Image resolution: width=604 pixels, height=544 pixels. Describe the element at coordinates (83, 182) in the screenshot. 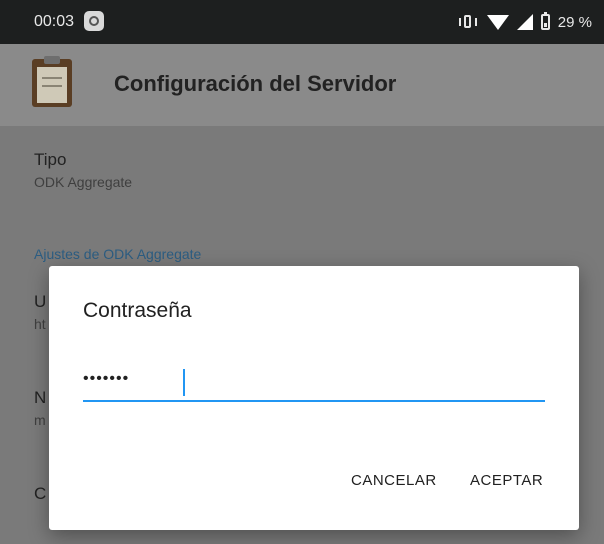

I see `pref-tipo-summary: ODK Aggregate` at that location.